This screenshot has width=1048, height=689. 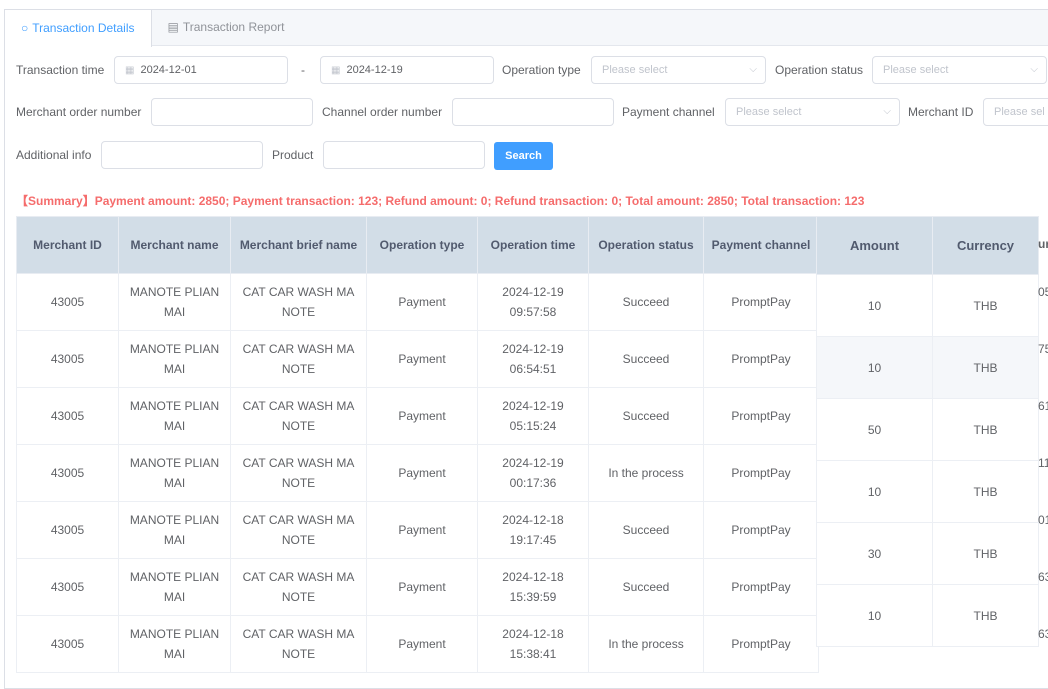 What do you see at coordinates (293, 155) in the screenshot?
I see `product-label: Product` at bounding box center [293, 155].